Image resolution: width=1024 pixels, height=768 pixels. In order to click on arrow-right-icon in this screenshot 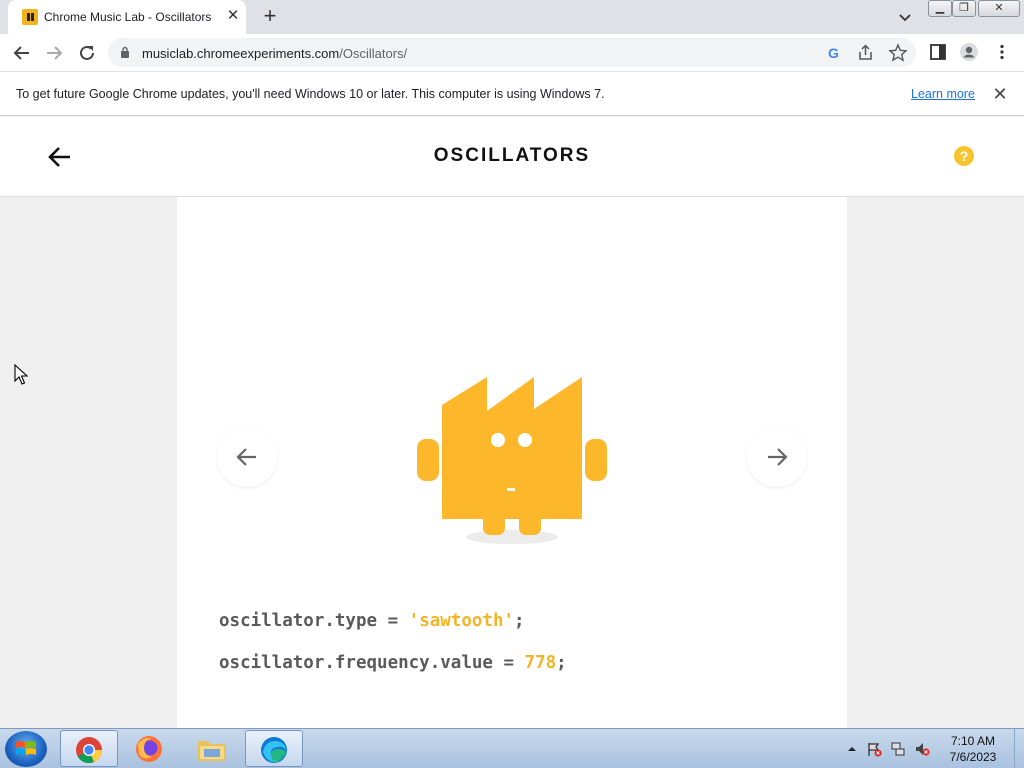, I will do `click(778, 457)`.